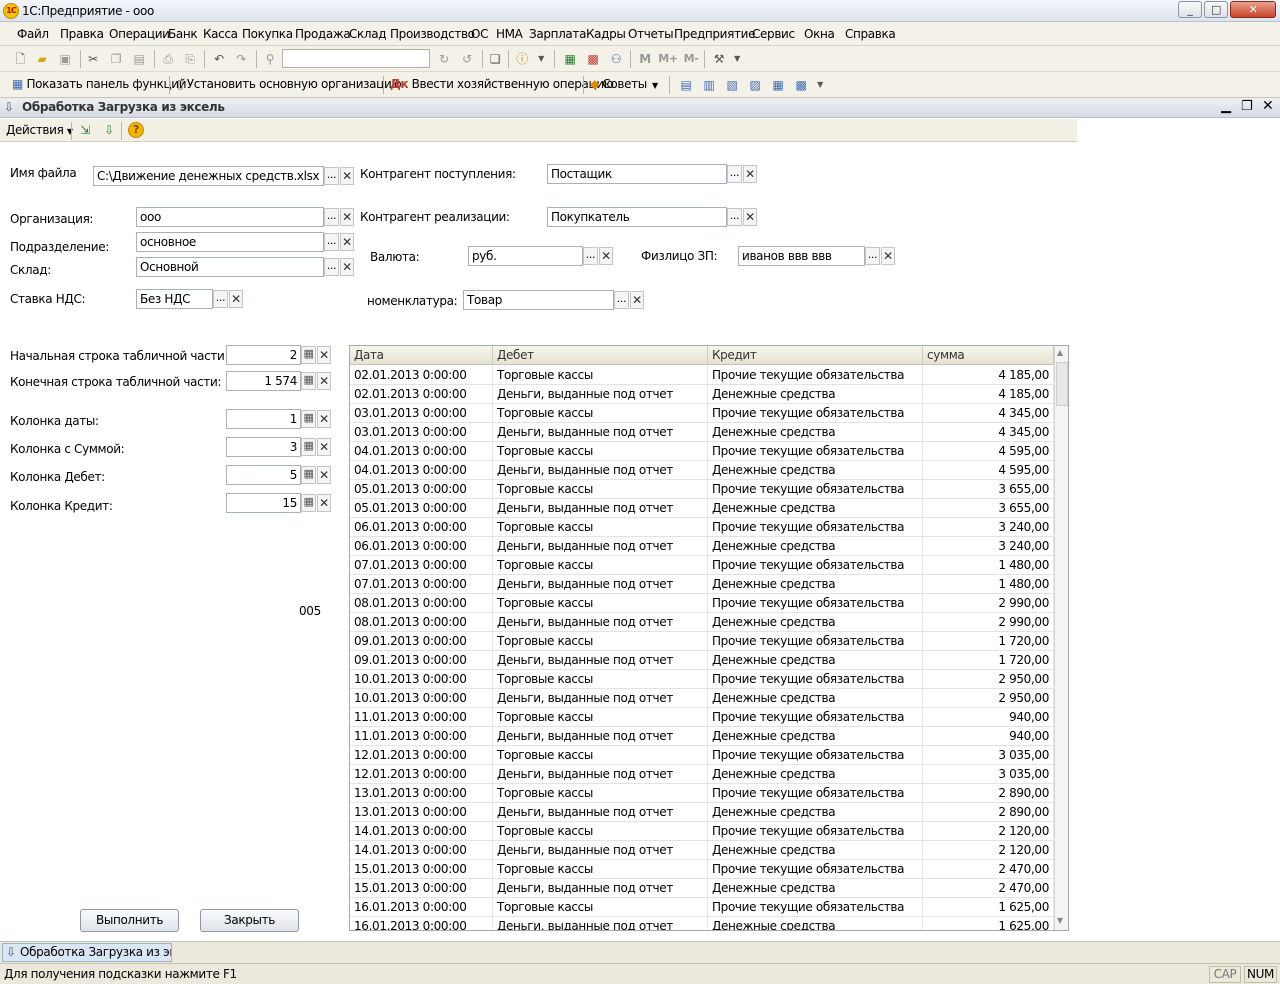 The width and height of the screenshot is (1280, 984). I want to click on open-folder-icon: ▰, so click(42, 59).